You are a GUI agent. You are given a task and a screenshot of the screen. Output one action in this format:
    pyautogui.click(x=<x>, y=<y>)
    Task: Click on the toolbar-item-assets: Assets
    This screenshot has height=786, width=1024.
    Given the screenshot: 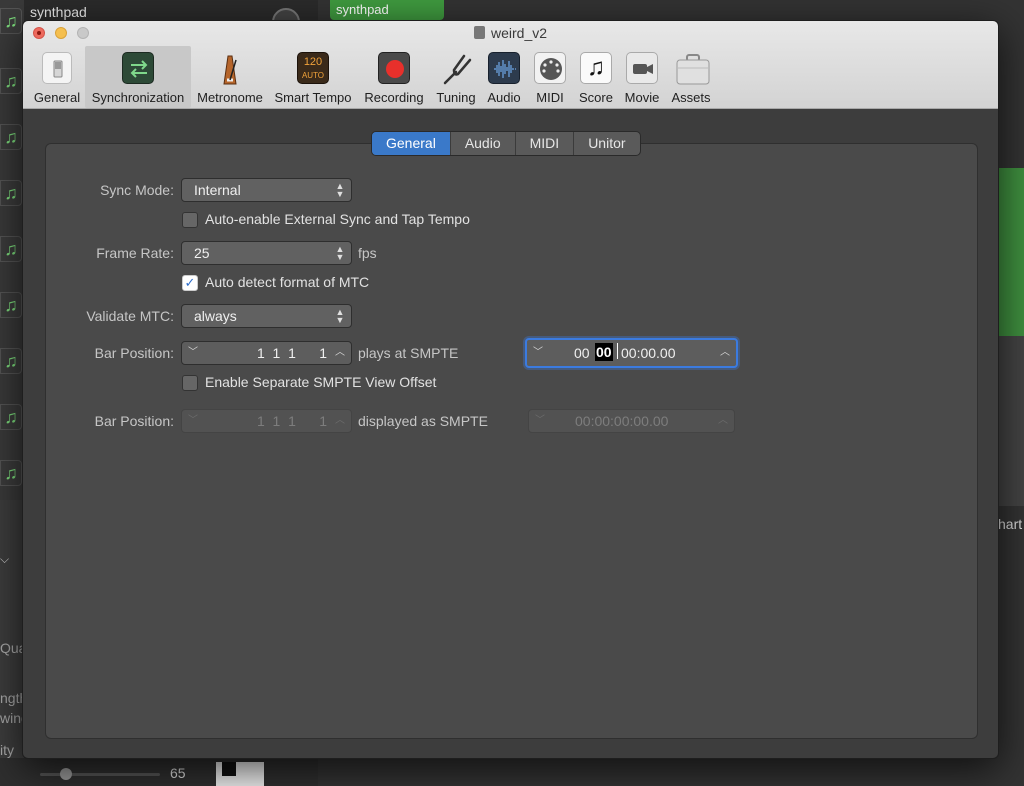 What is the action you would take?
    pyautogui.click(x=691, y=77)
    